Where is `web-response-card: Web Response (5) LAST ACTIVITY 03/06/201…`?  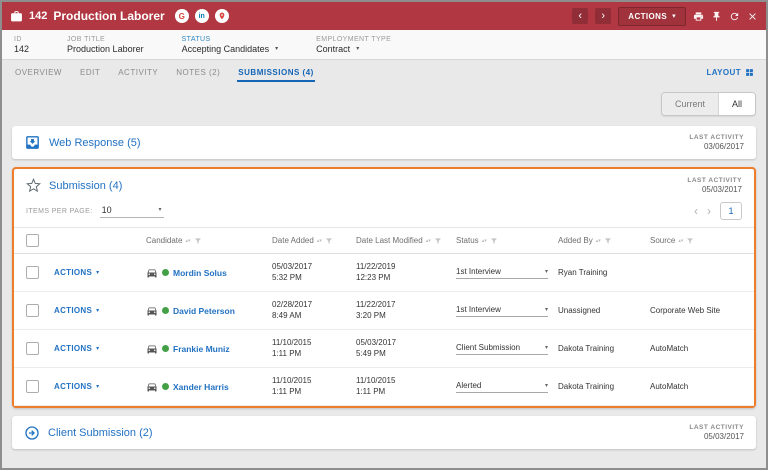
web-response-card: Web Response (5) LAST ACTIVITY 03/06/201… is located at coordinates (384, 142).